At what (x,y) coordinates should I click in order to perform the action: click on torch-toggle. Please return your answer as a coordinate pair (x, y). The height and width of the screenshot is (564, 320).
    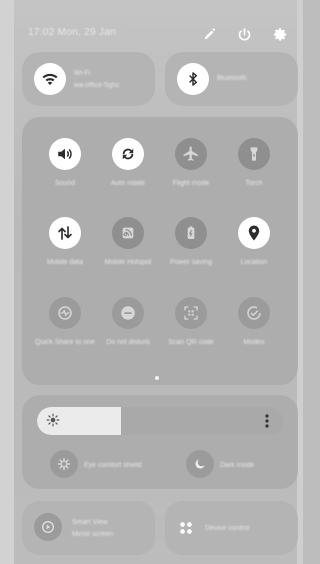
    Looking at the image, I should click on (254, 154).